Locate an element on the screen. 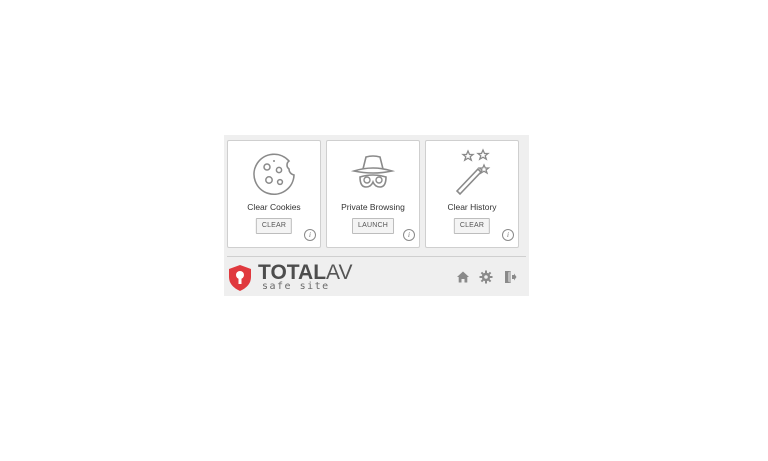  logout-icon is located at coordinates (510, 277).